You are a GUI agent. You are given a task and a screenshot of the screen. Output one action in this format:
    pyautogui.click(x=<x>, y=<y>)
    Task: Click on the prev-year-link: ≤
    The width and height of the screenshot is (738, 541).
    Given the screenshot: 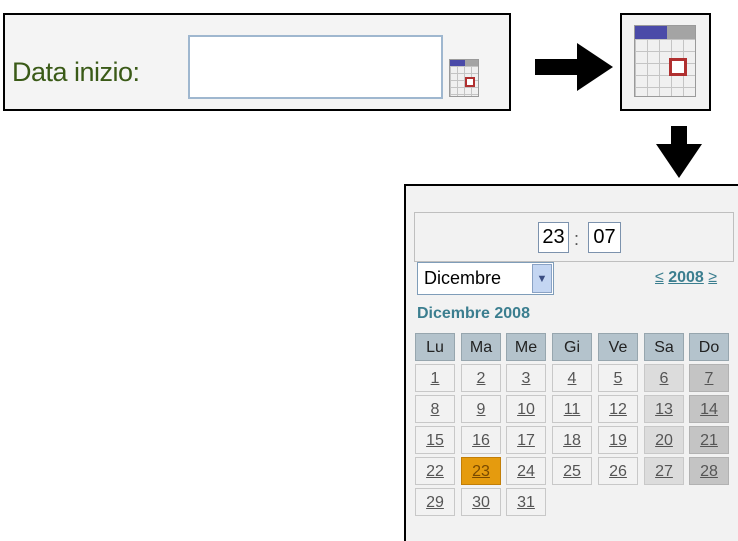 What is the action you would take?
    pyautogui.click(x=659, y=277)
    